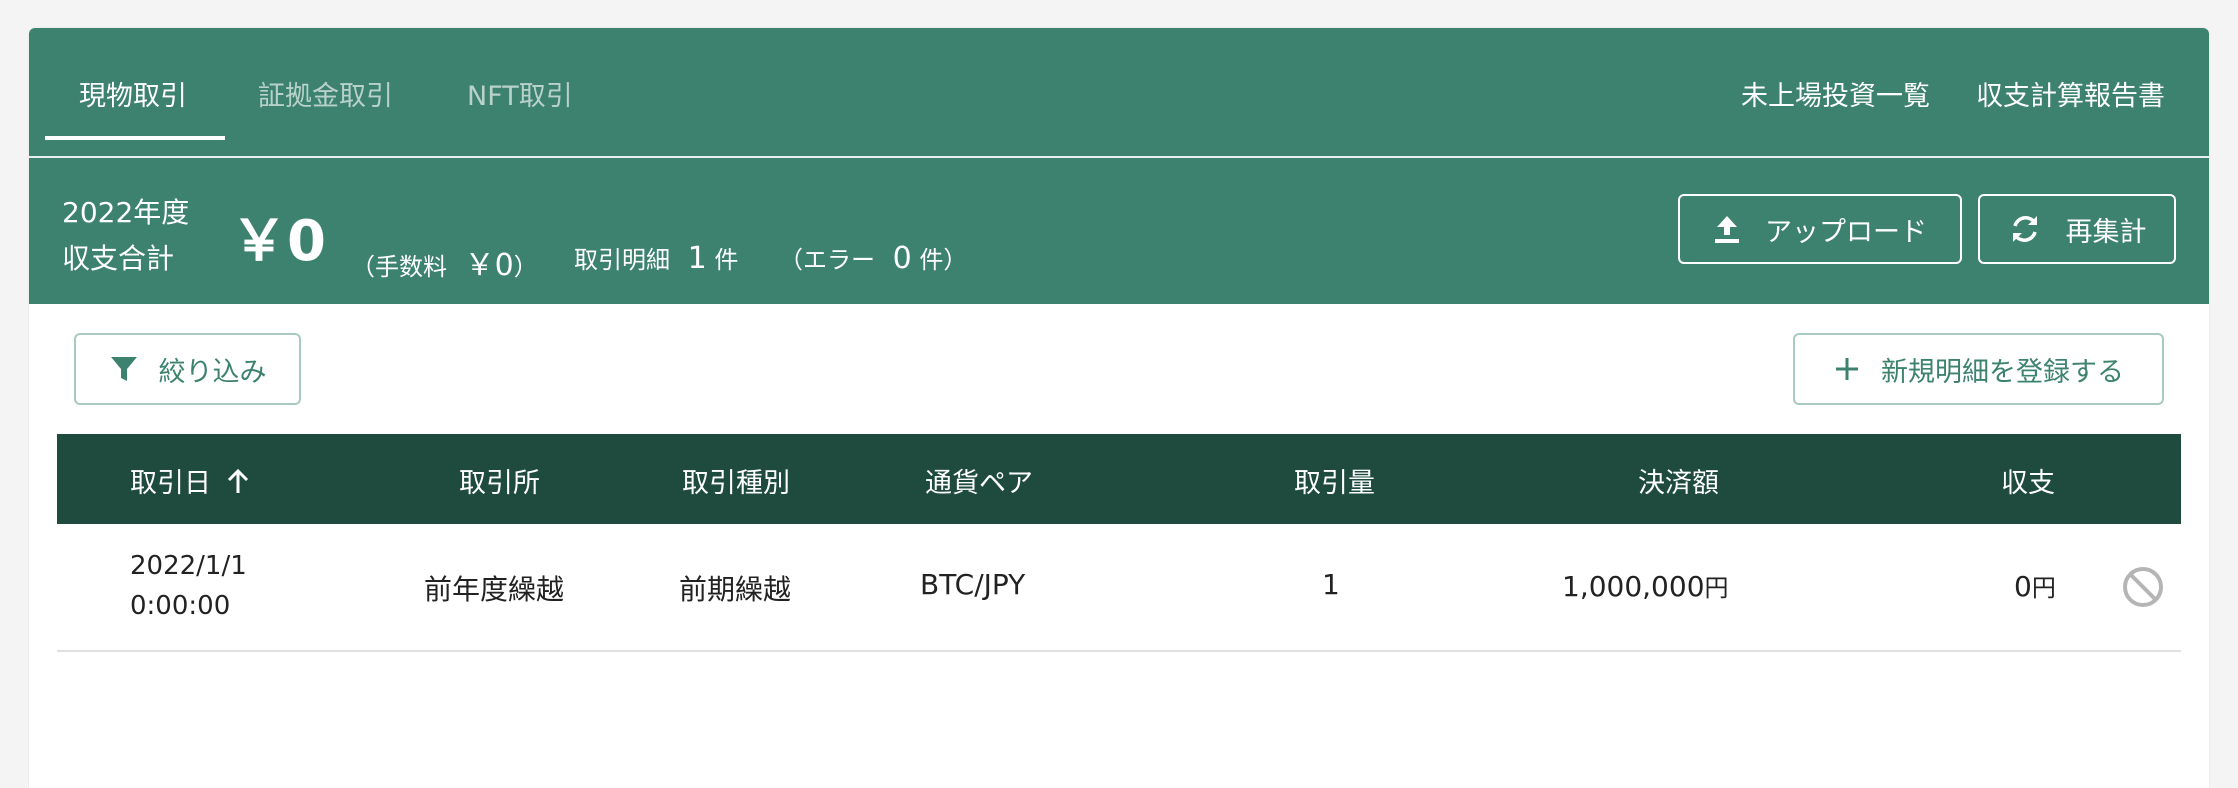 This screenshot has height=788, width=2238. What do you see at coordinates (520, 93) in the screenshot?
I see `tab-nft: NFT取引` at bounding box center [520, 93].